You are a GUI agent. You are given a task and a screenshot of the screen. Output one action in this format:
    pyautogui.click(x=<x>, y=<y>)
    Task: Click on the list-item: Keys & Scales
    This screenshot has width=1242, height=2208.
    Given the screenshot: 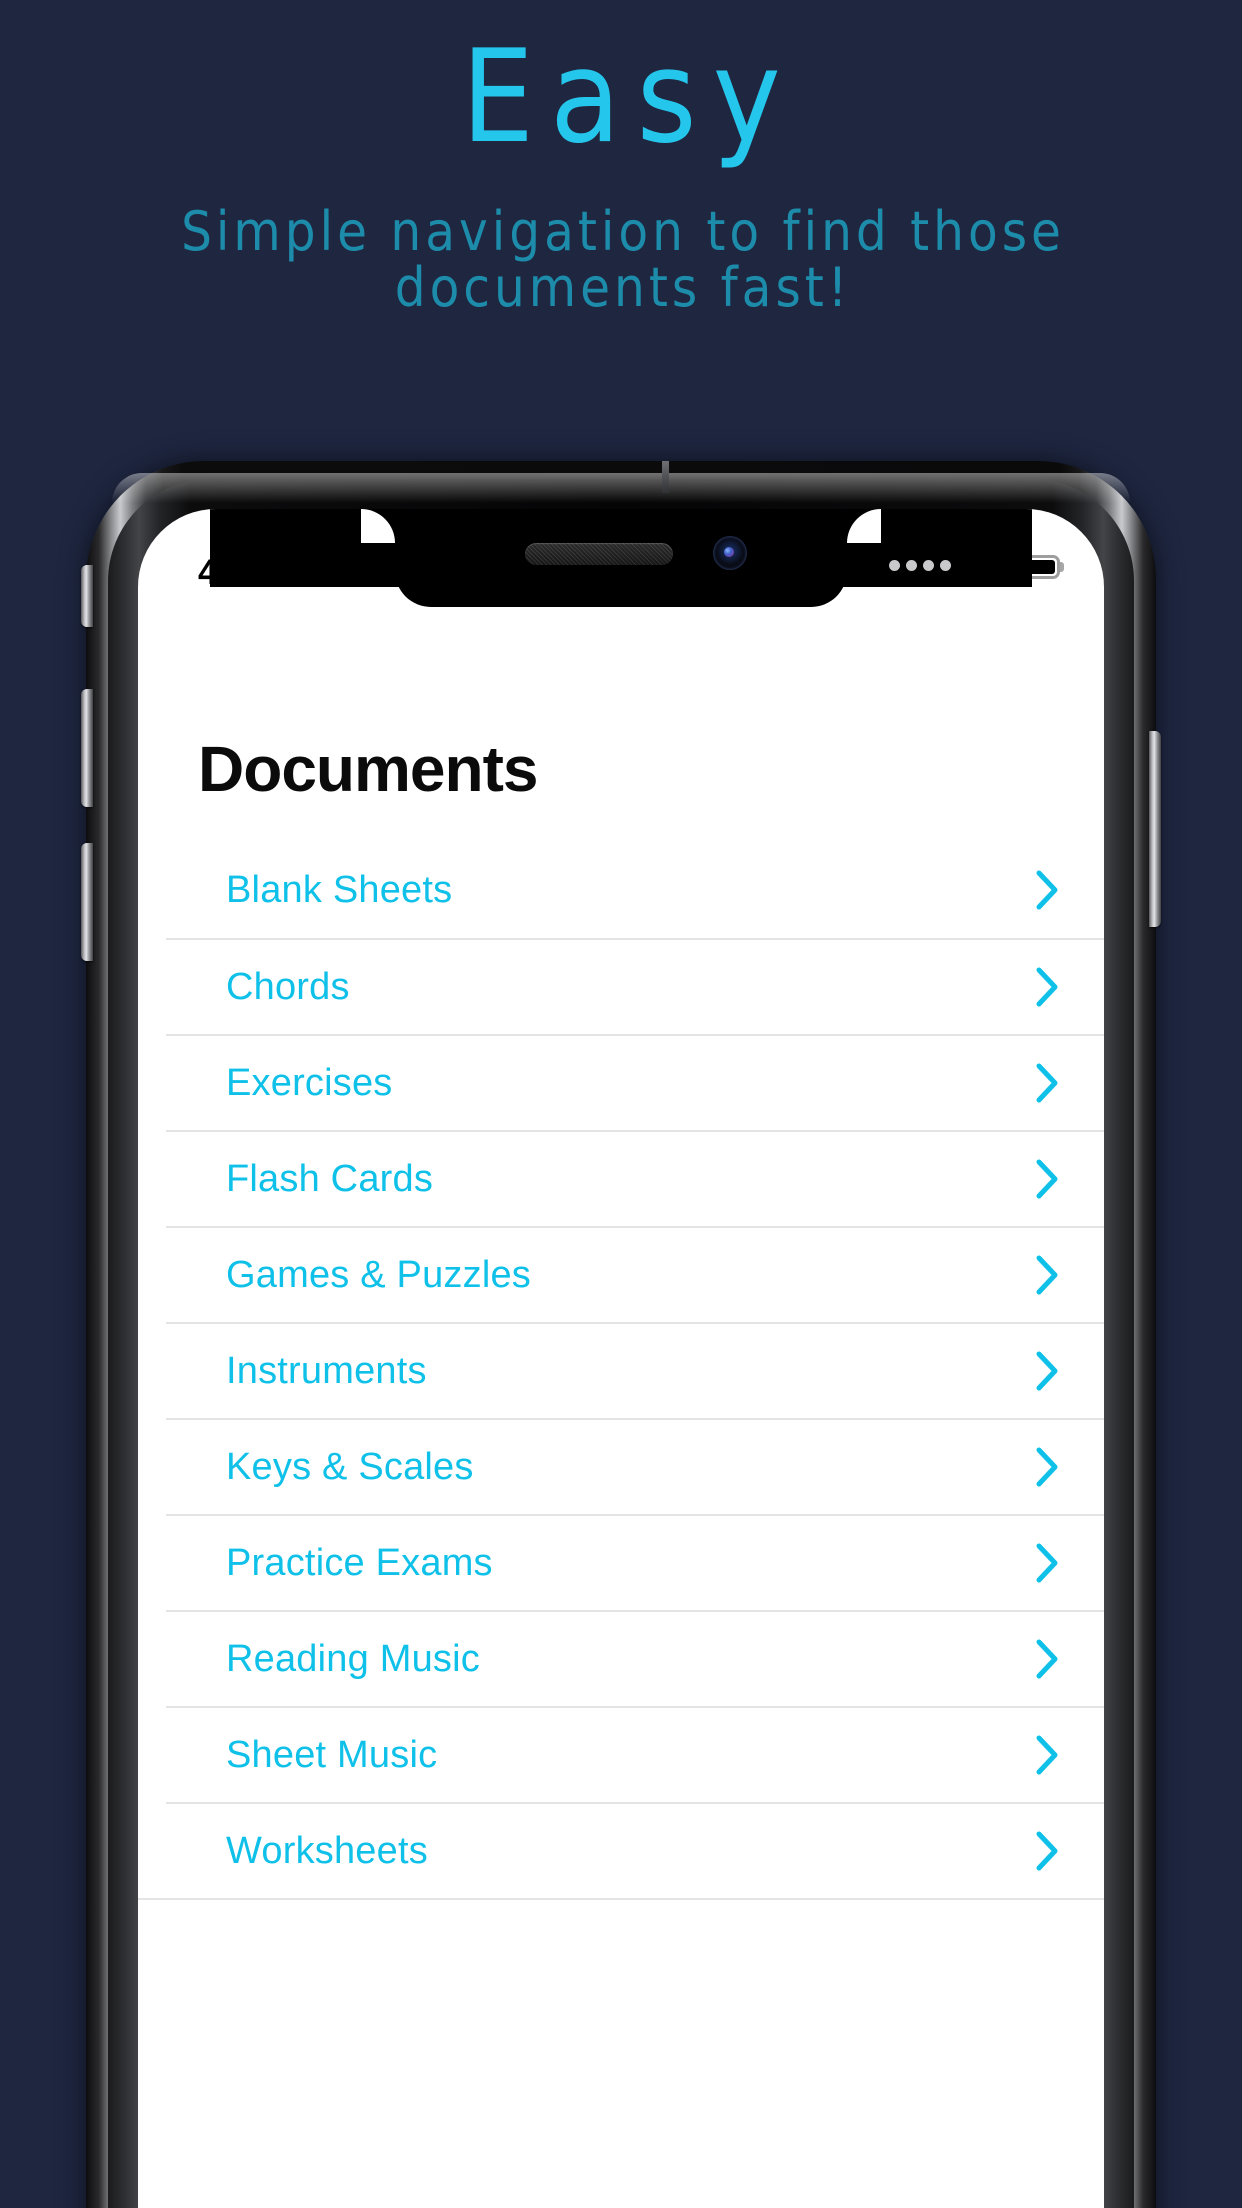 What is the action you would take?
    pyautogui.click(x=635, y=1466)
    